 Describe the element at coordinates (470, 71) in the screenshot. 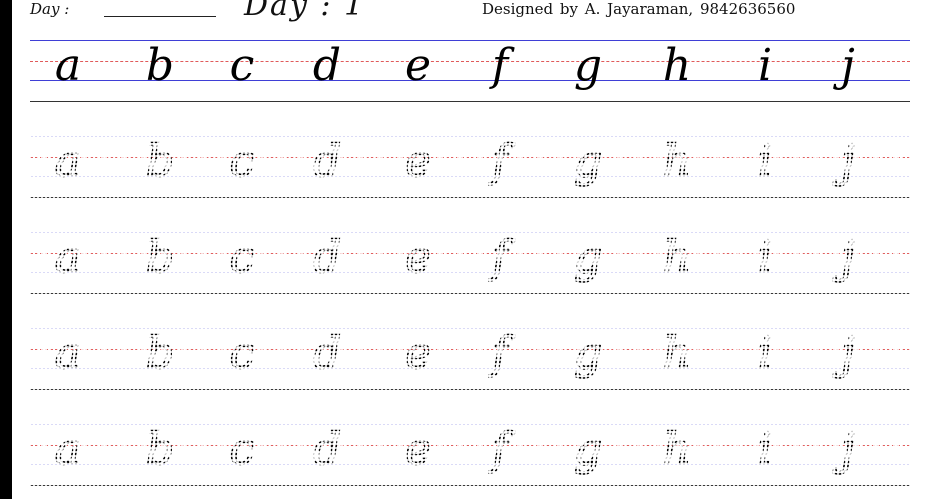

I see `practice-row-1: a b c d e f g h i j` at that location.